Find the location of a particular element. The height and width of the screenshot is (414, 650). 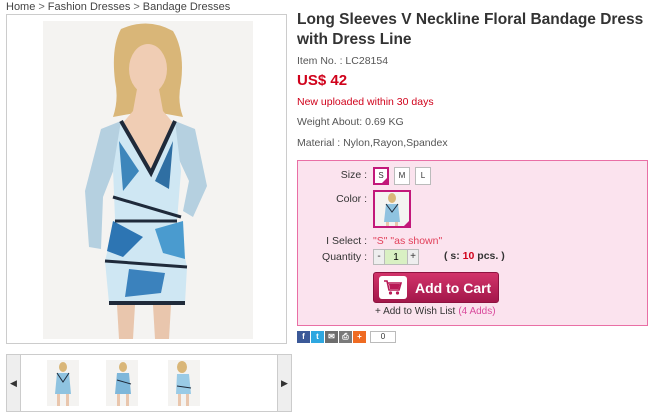

mail-icon: ✉ is located at coordinates (331, 337).